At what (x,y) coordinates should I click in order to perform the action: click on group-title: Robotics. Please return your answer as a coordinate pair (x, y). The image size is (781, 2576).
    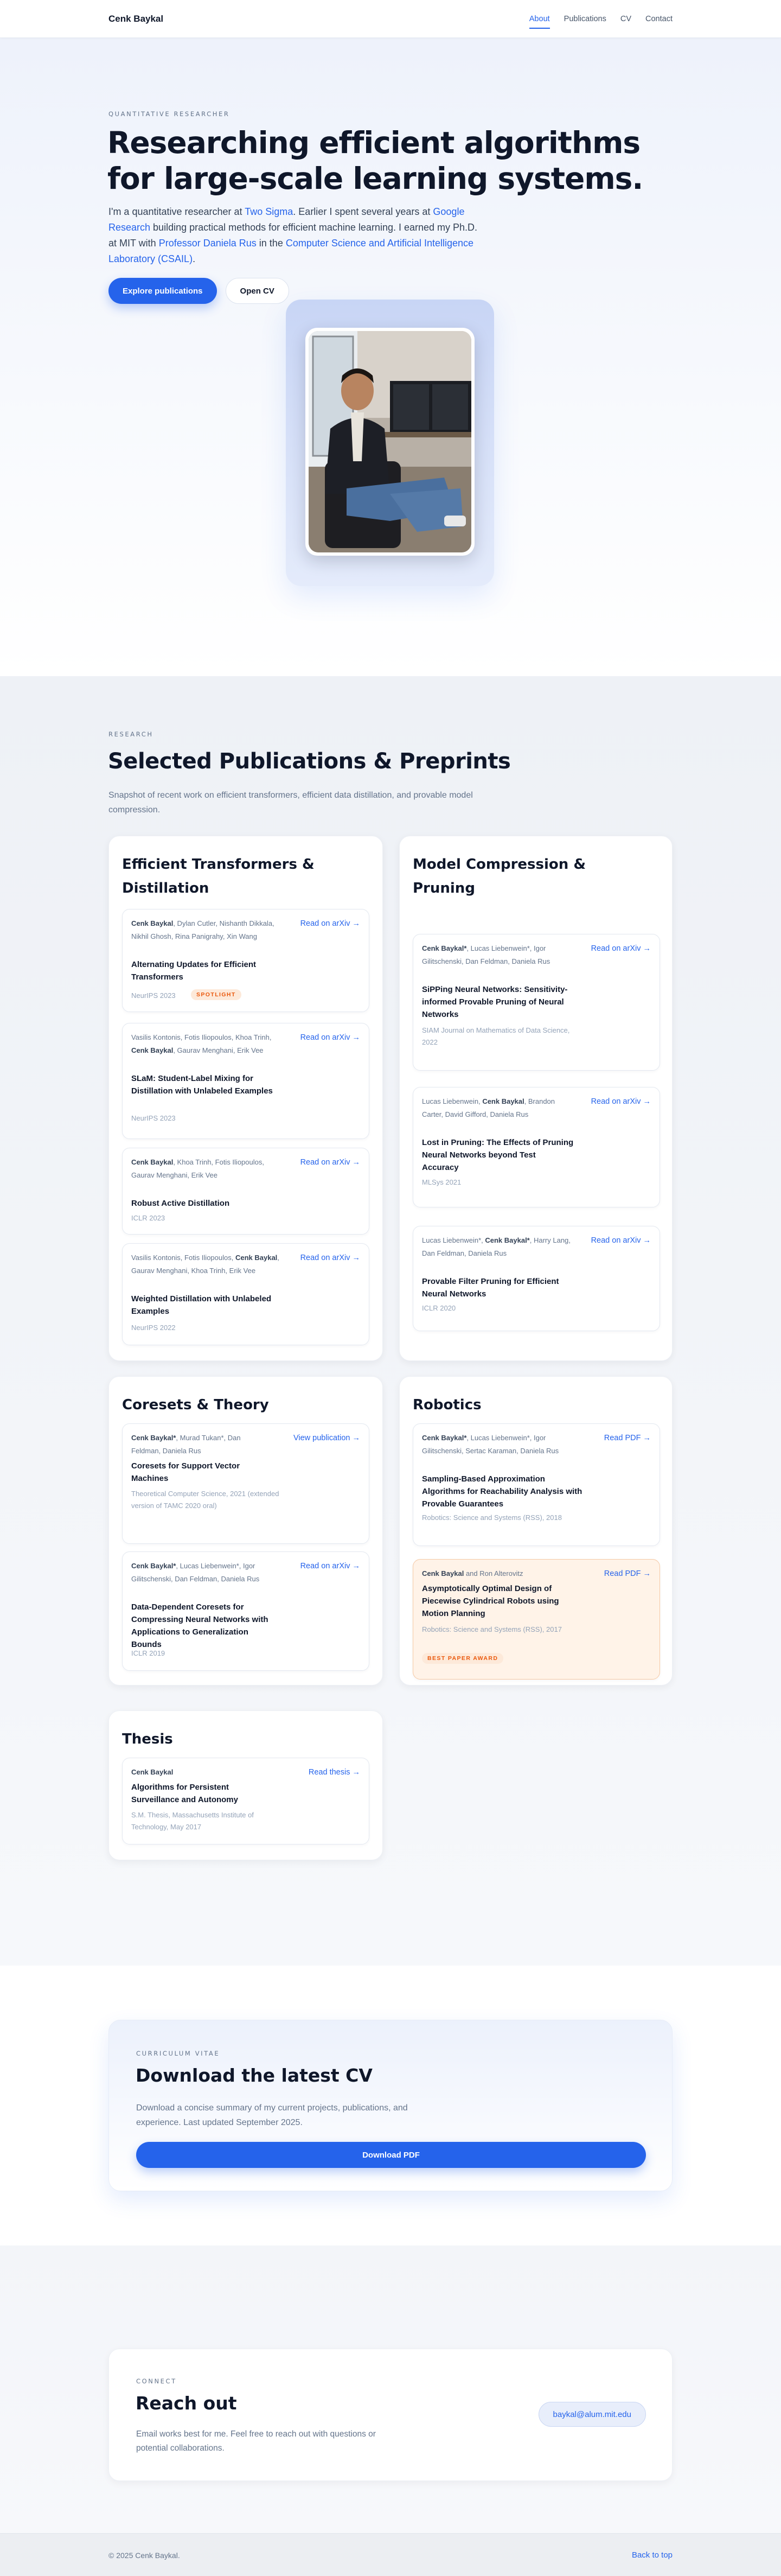
    Looking at the image, I should click on (447, 1405).